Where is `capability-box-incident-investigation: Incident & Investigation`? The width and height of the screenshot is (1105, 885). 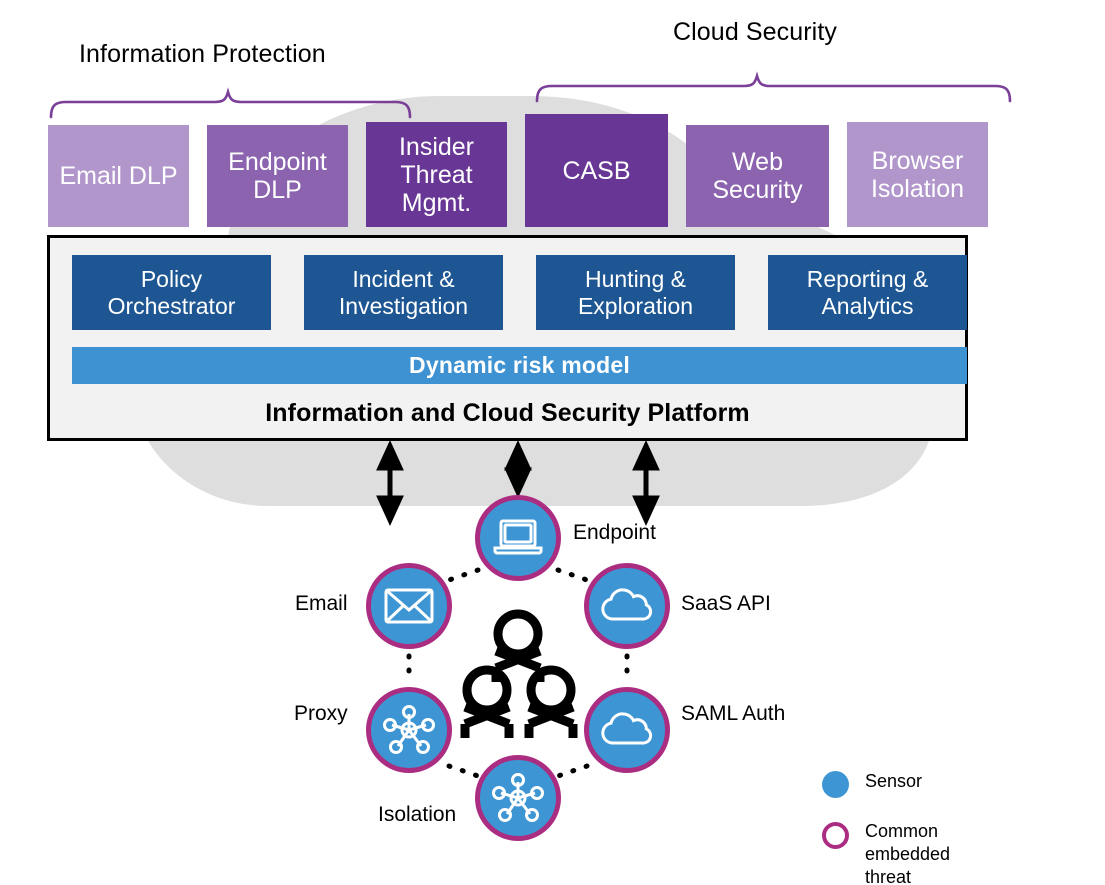 capability-box-incident-investigation: Incident & Investigation is located at coordinates (403, 292).